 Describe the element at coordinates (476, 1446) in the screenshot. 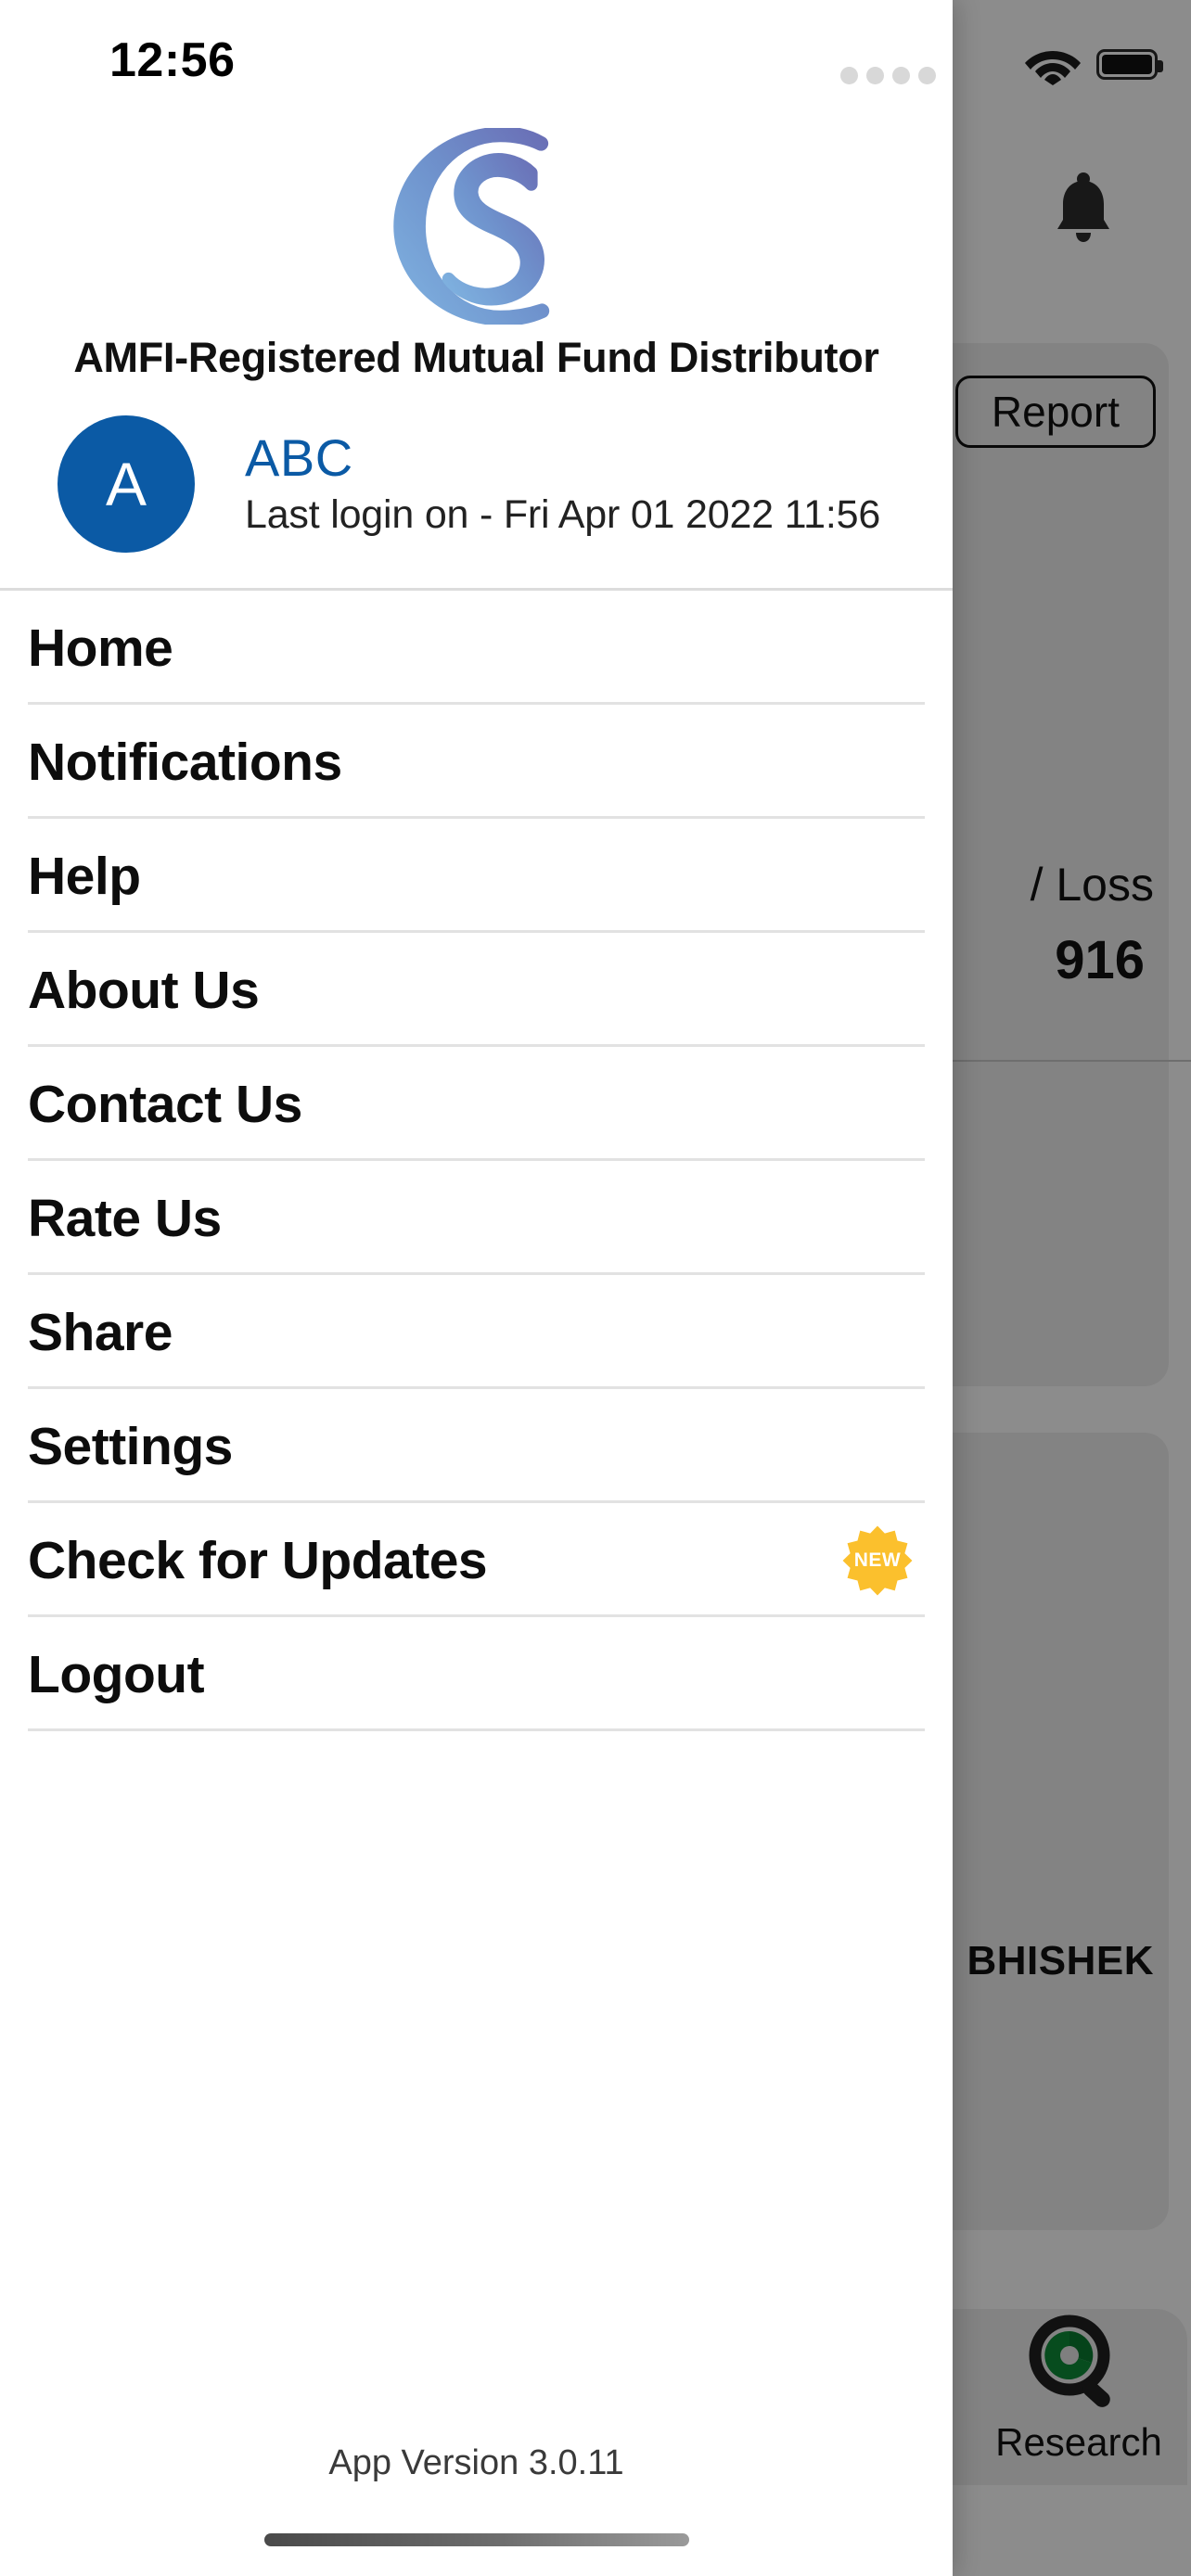

I see `drawer-menu-item: Settings` at that location.